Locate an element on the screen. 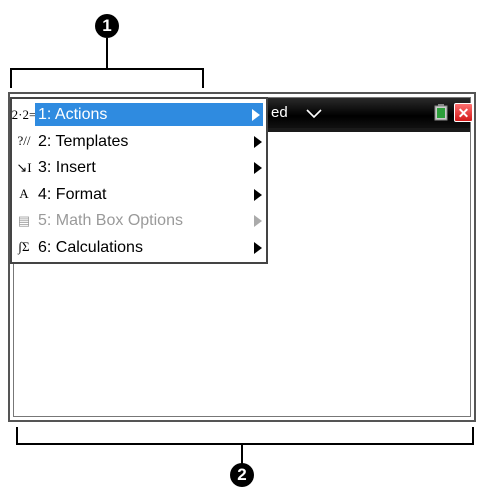 This screenshot has width=479, height=494. callout-1-bracket is located at coordinates (107, 78).